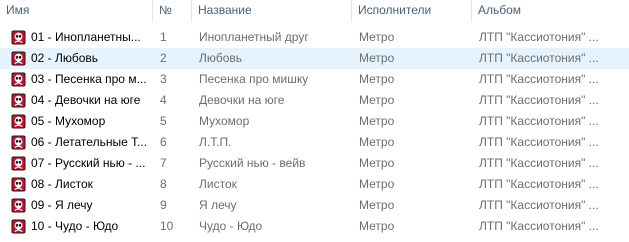 This screenshot has height=242, width=629. What do you see at coordinates (242, 100) in the screenshot?
I see `track-title: Девочки на юге` at bounding box center [242, 100].